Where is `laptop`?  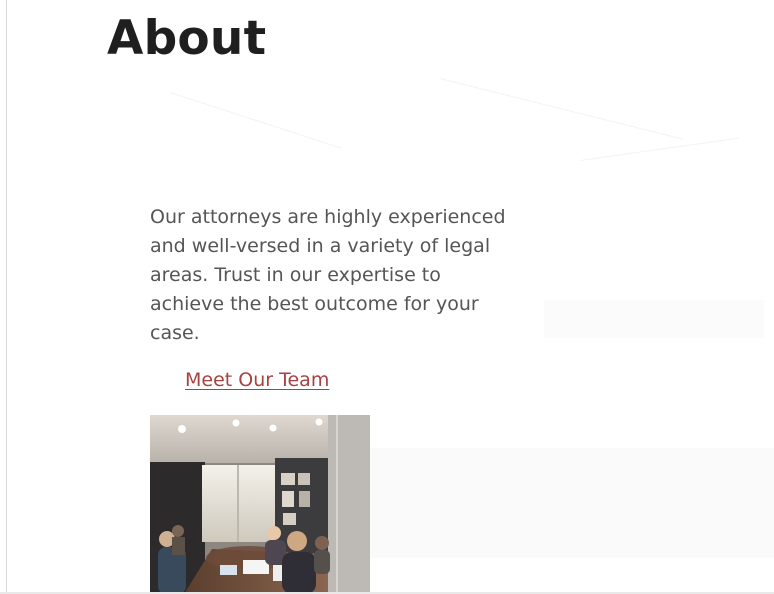
laptop is located at coordinates (256, 567).